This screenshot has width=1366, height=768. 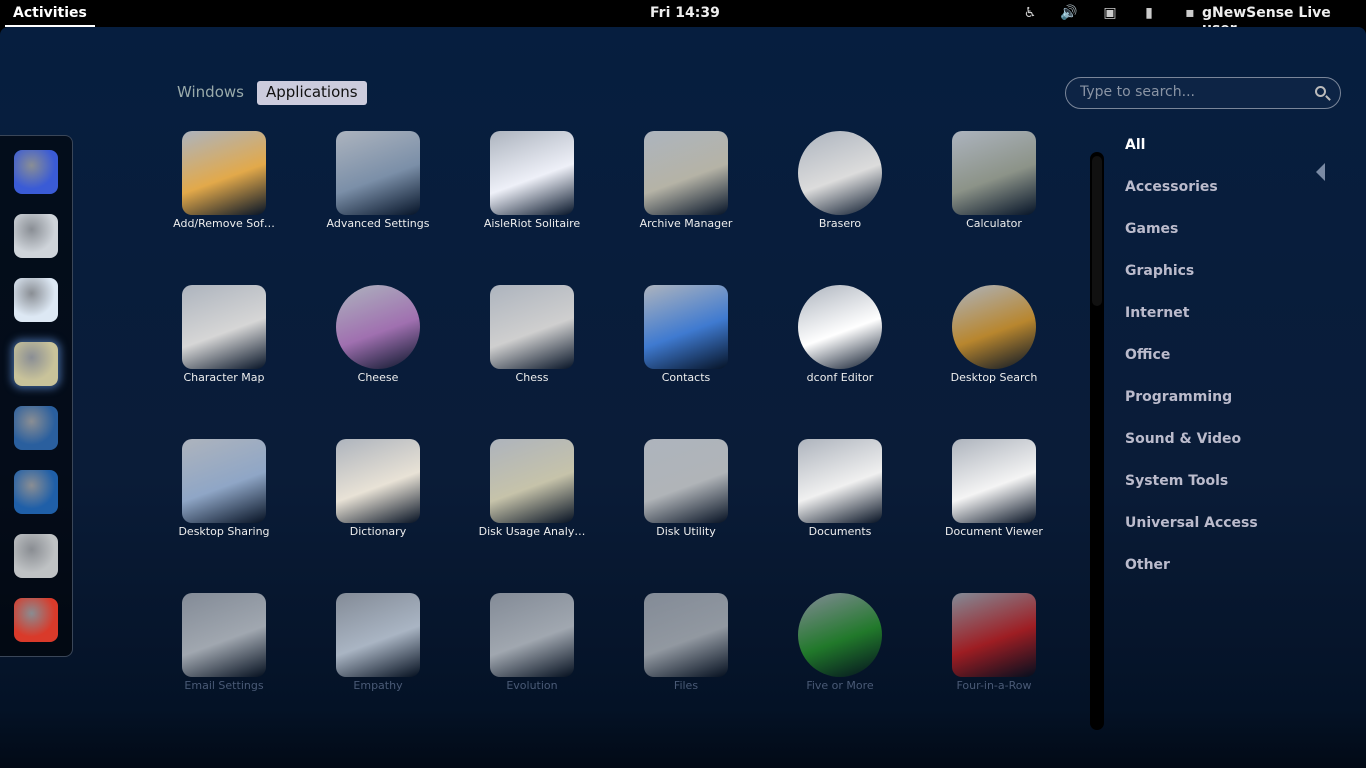 What do you see at coordinates (1030, 13) in the screenshot?
I see `accessibility-icon: ♿` at bounding box center [1030, 13].